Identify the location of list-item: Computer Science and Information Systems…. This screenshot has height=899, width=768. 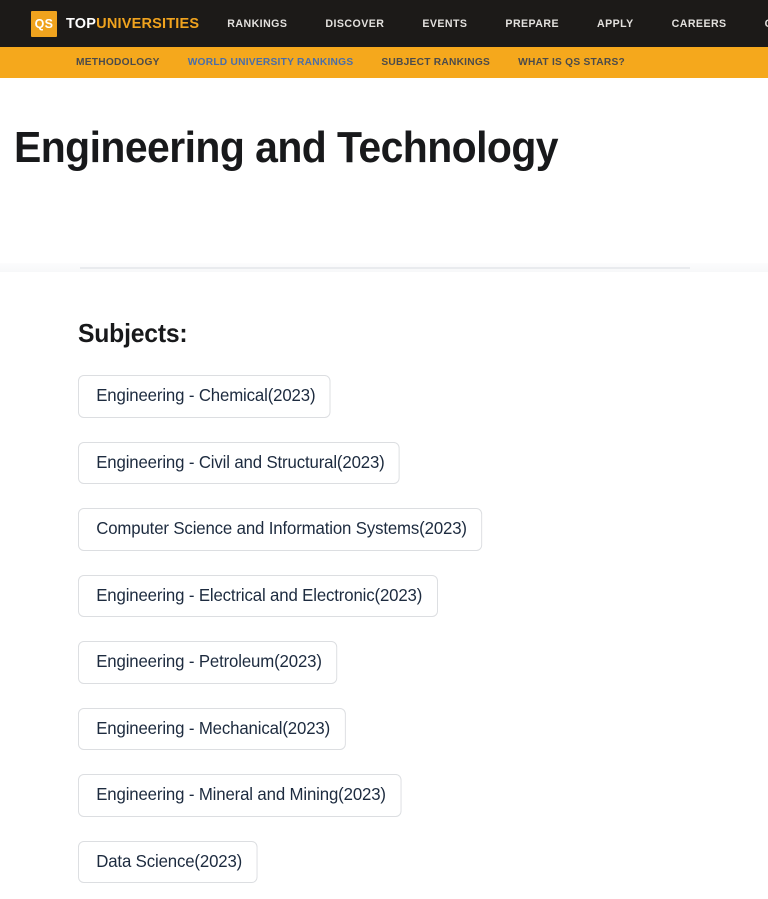
(423, 529).